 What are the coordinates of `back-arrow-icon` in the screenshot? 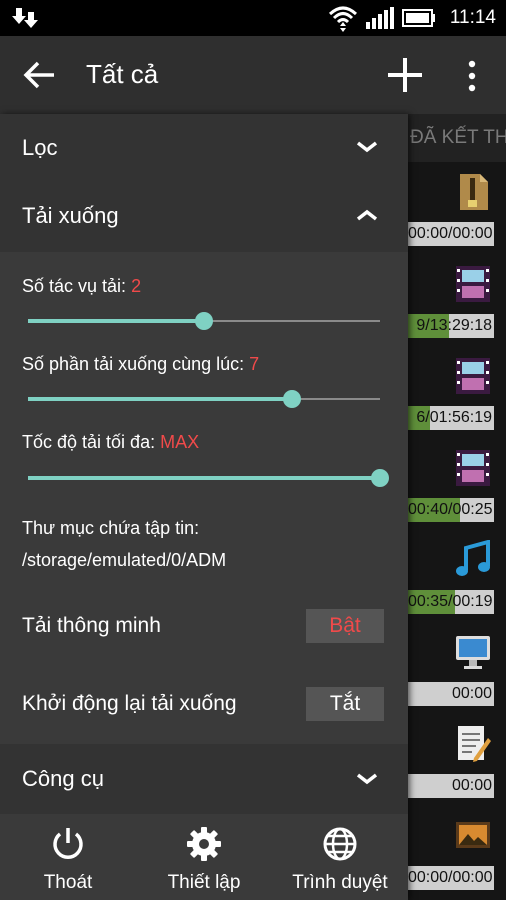 It's located at (39, 75).